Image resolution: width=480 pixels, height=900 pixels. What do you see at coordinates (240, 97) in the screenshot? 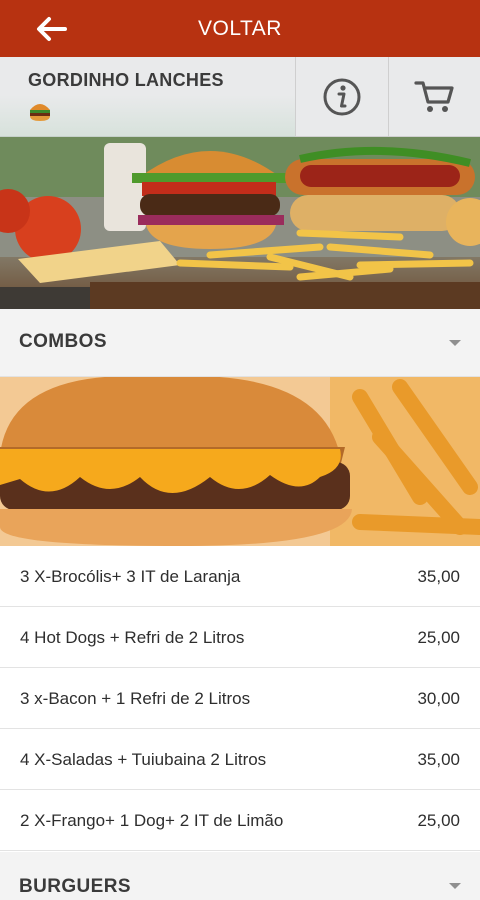
I see `store-header: GORDINHO LANCHES` at bounding box center [240, 97].